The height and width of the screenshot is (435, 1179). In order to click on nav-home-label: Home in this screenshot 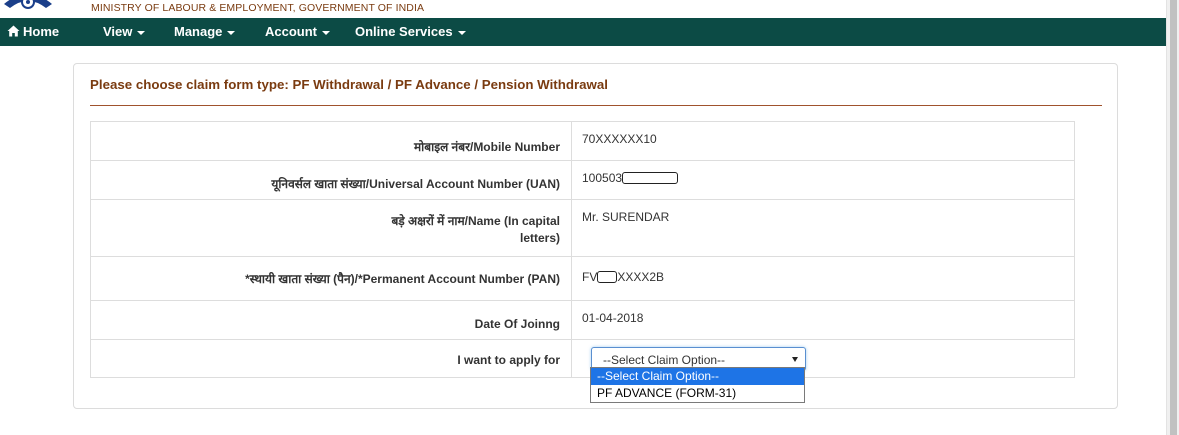, I will do `click(41, 31)`.